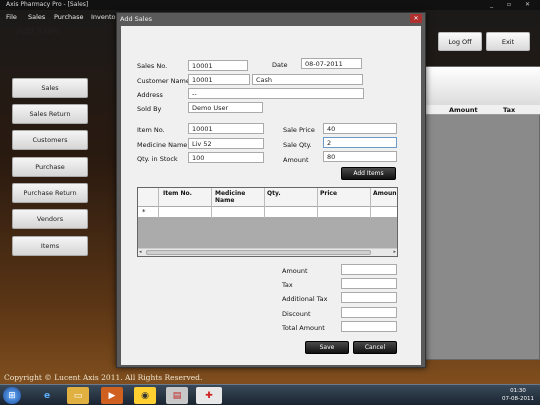 Image resolution: width=540 pixels, height=405 pixels. I want to click on sale-price-field: 40, so click(360, 128).